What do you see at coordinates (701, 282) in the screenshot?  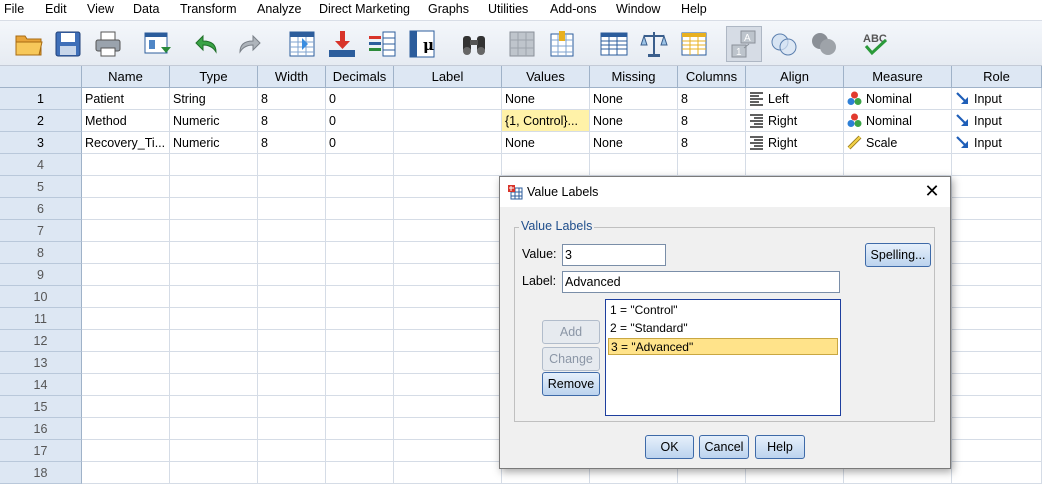 I see `label-input: Advanced` at bounding box center [701, 282].